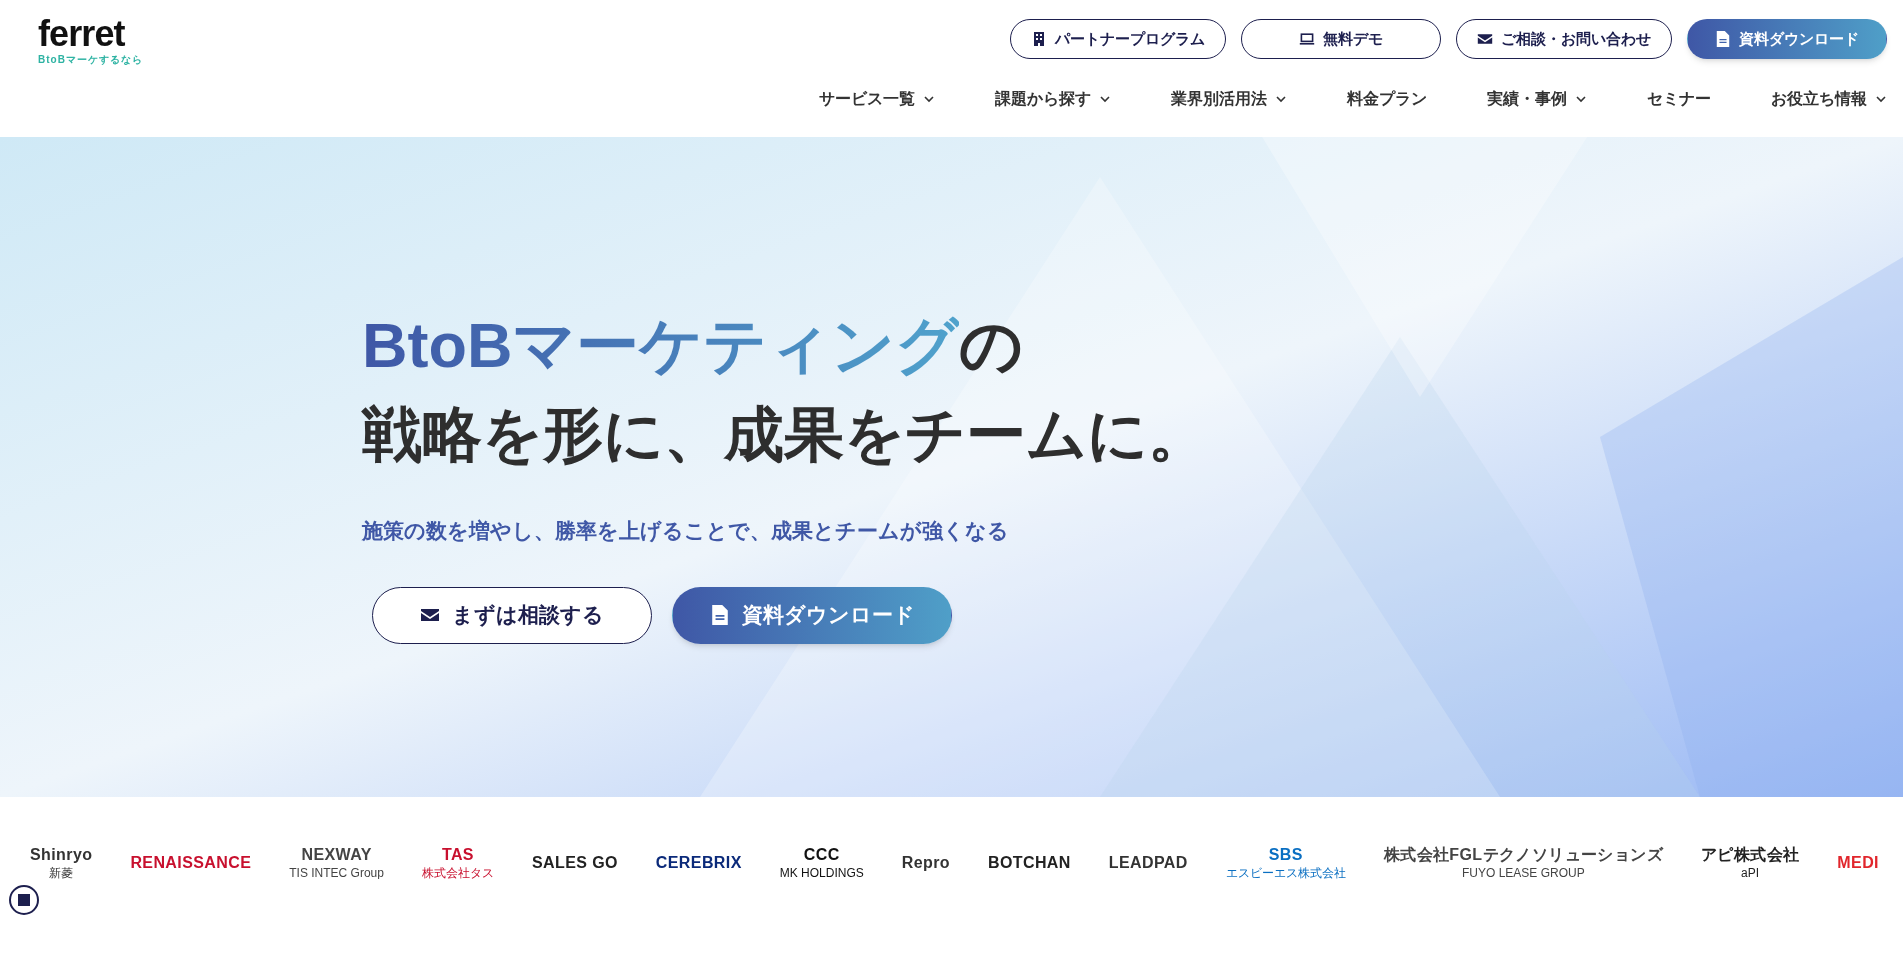  I want to click on mail-icon, so click(1485, 39).